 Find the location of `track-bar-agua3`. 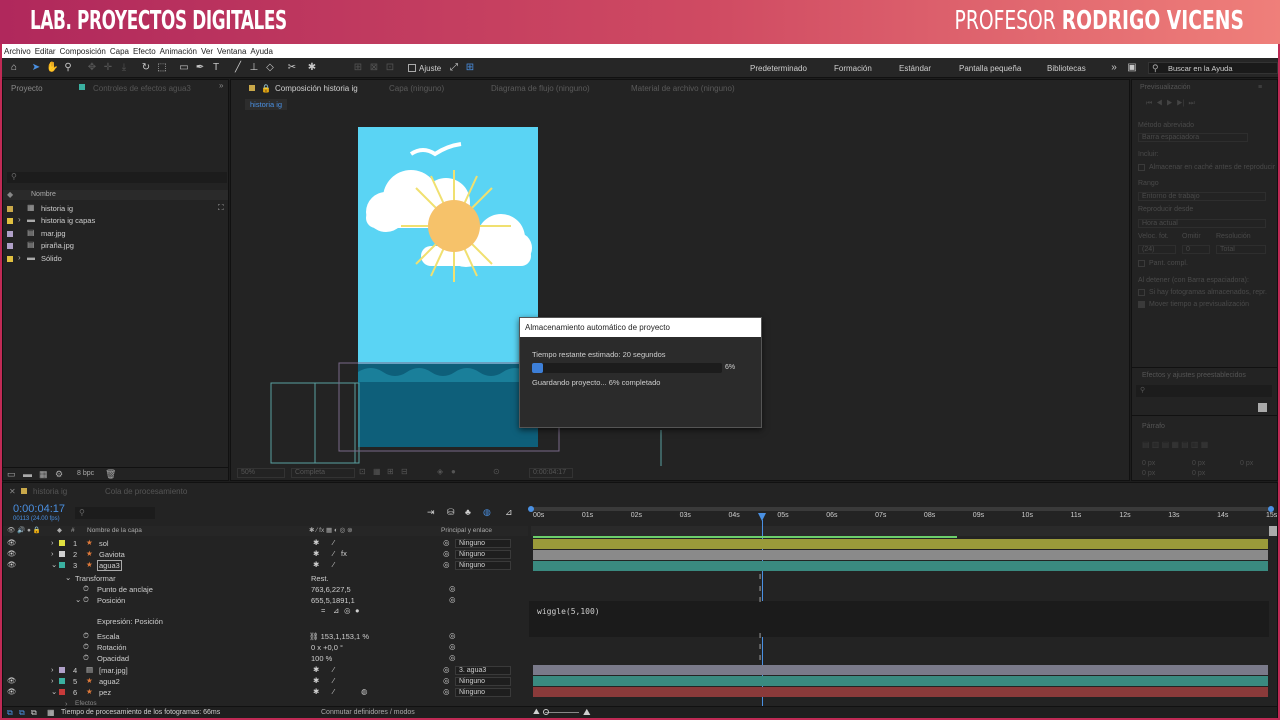

track-bar-agua3 is located at coordinates (900, 566).